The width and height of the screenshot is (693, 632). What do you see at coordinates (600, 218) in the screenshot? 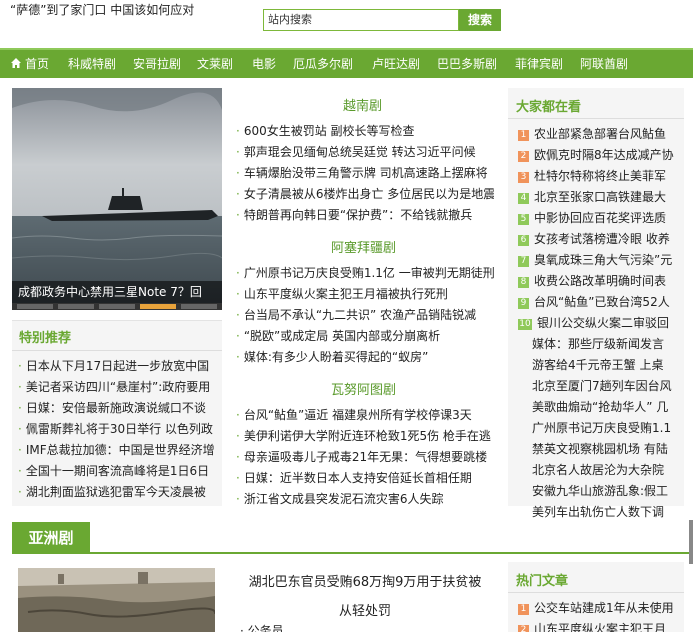
I see `ranked-item: 5 中影协回应百花奖评选质` at bounding box center [600, 218].